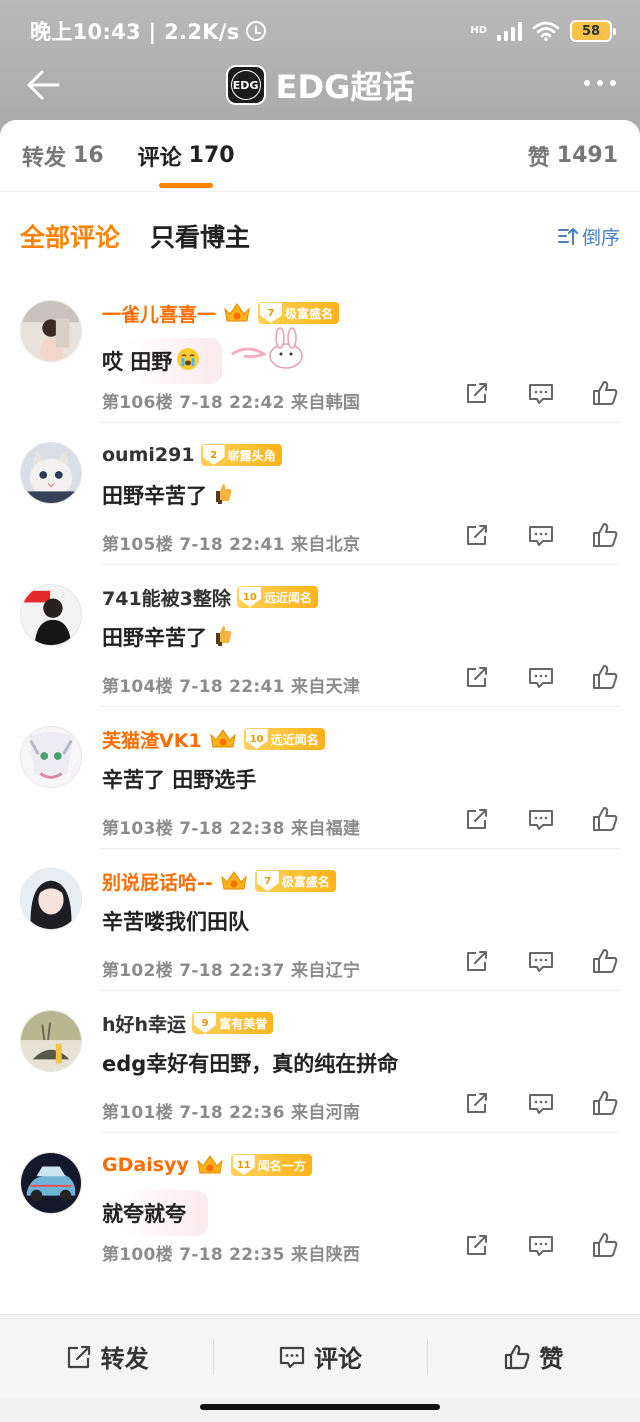 The width and height of the screenshot is (640, 1422). What do you see at coordinates (231, 1252) in the screenshot?
I see `comment-meta: 第100楼 7-18 22:35 来自陕西` at bounding box center [231, 1252].